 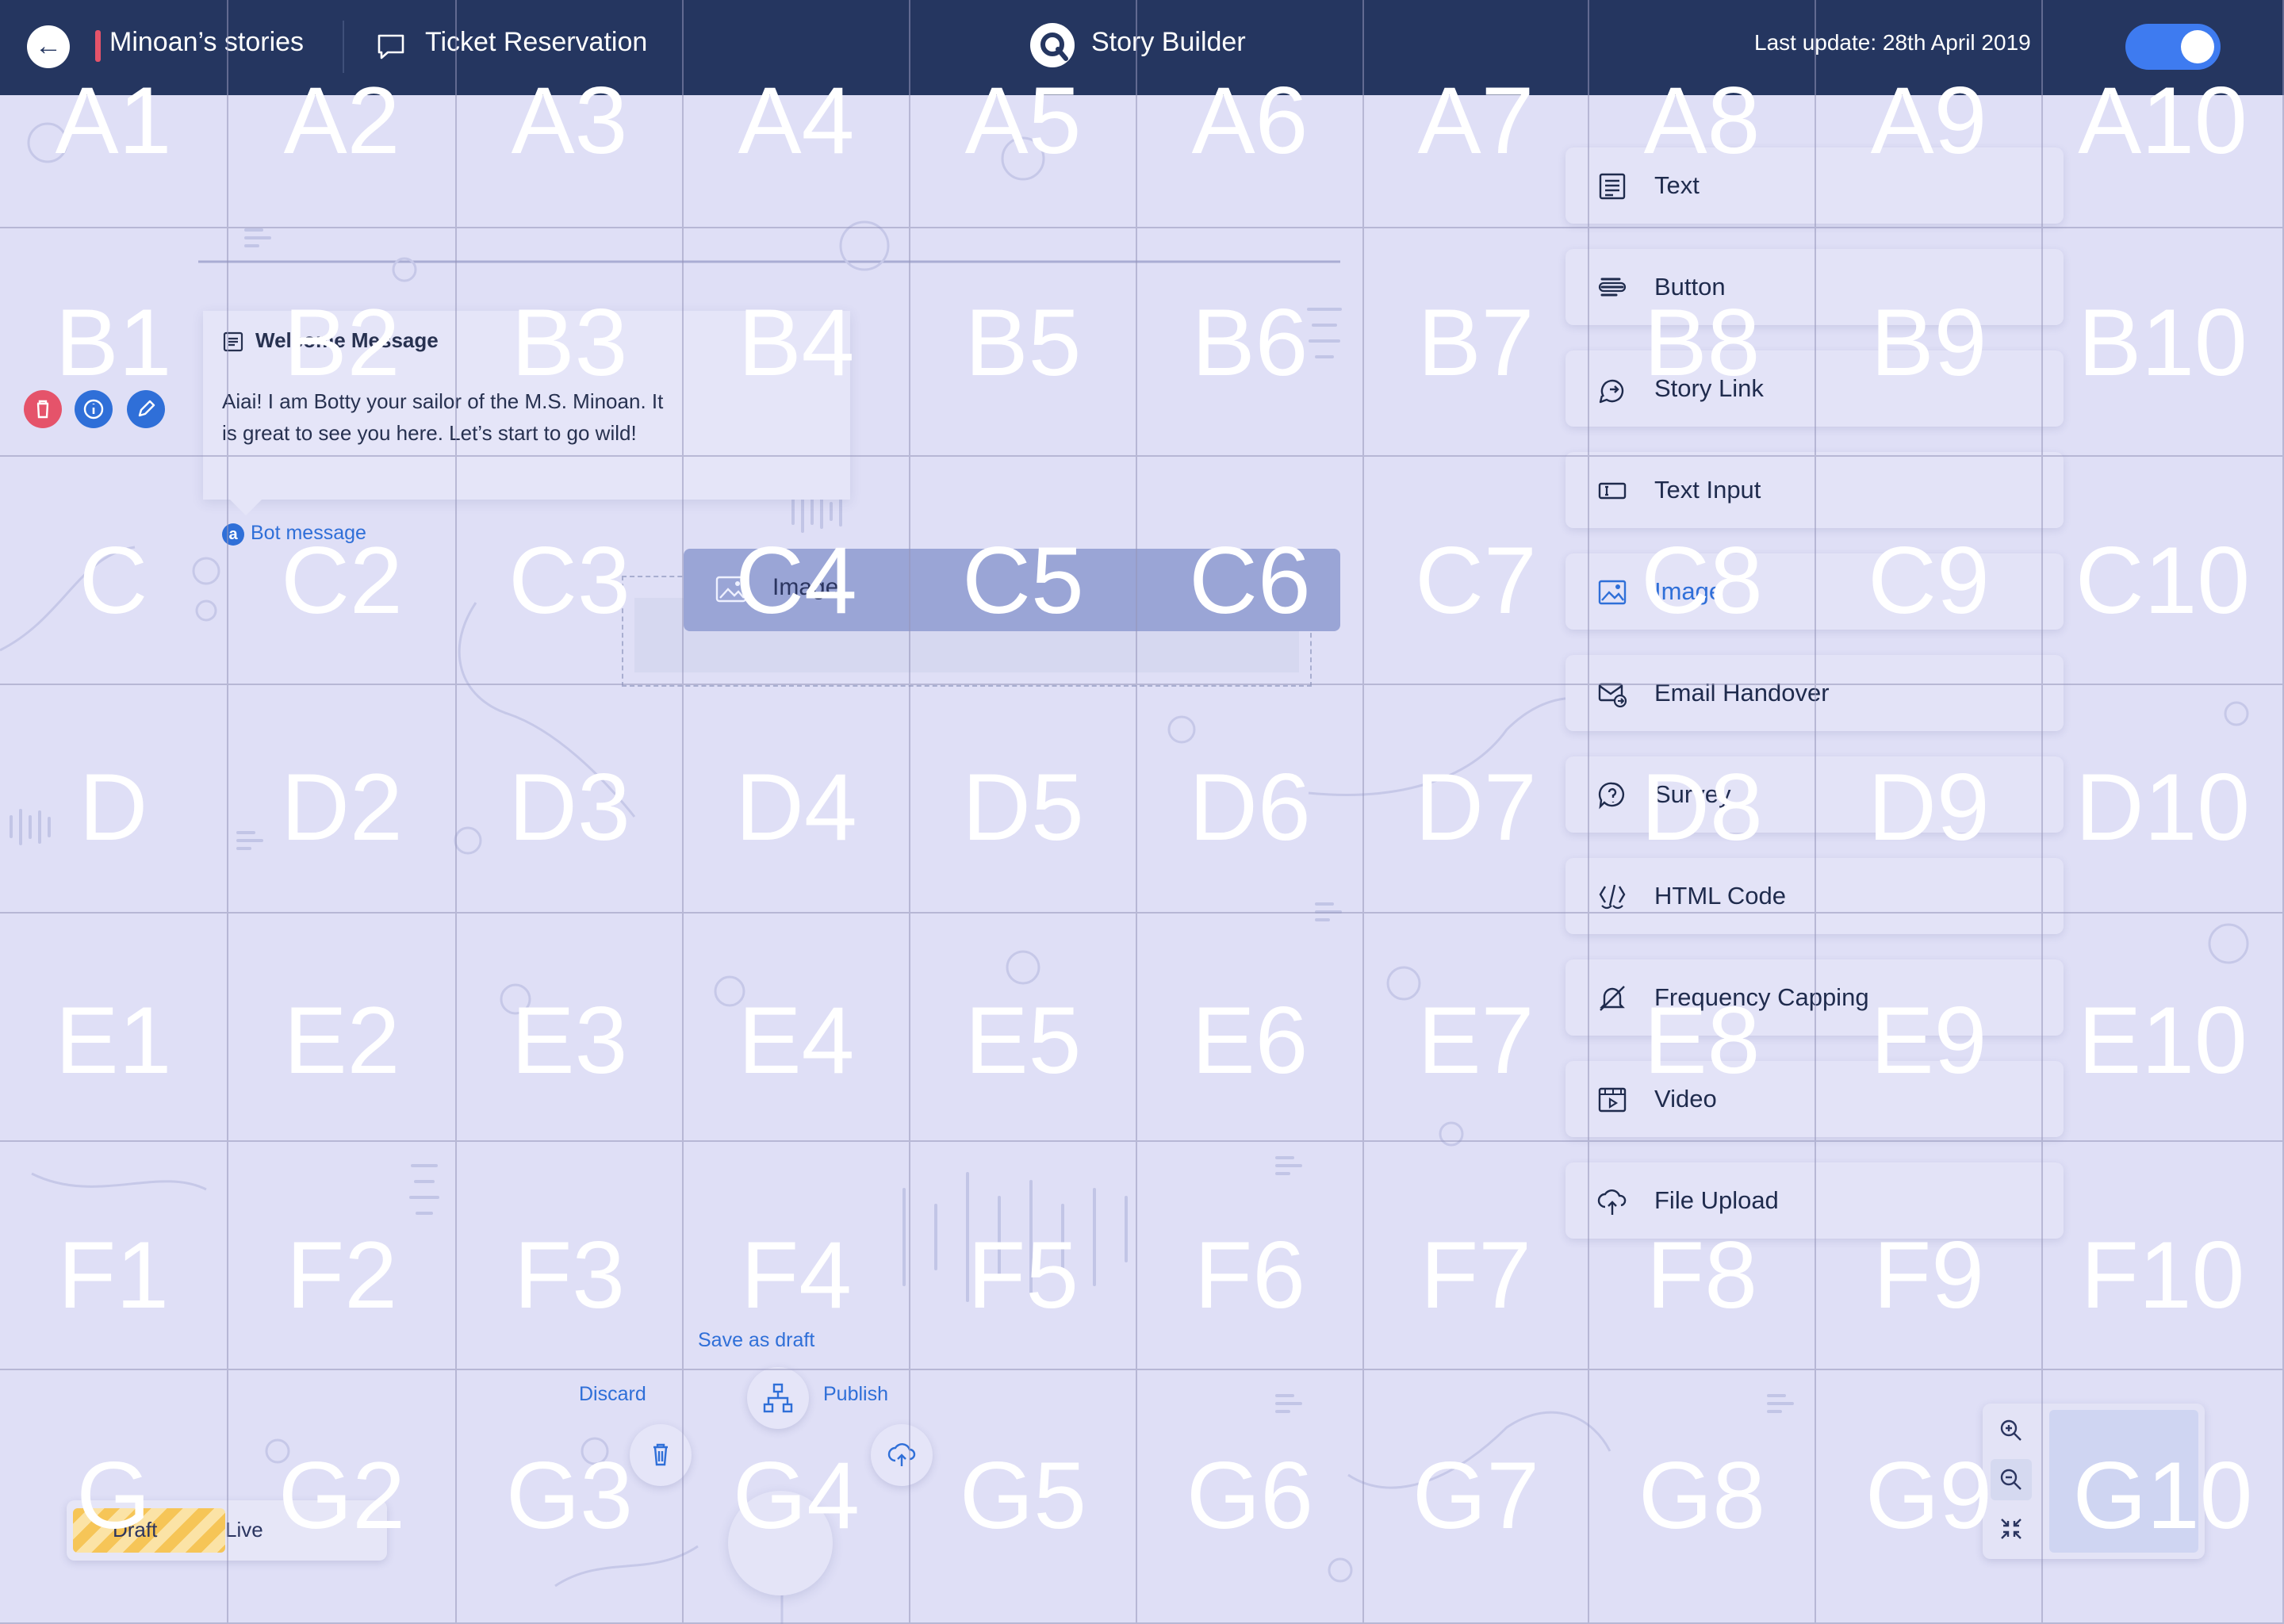 What do you see at coordinates (2123, 1481) in the screenshot?
I see `minimap-pane` at bounding box center [2123, 1481].